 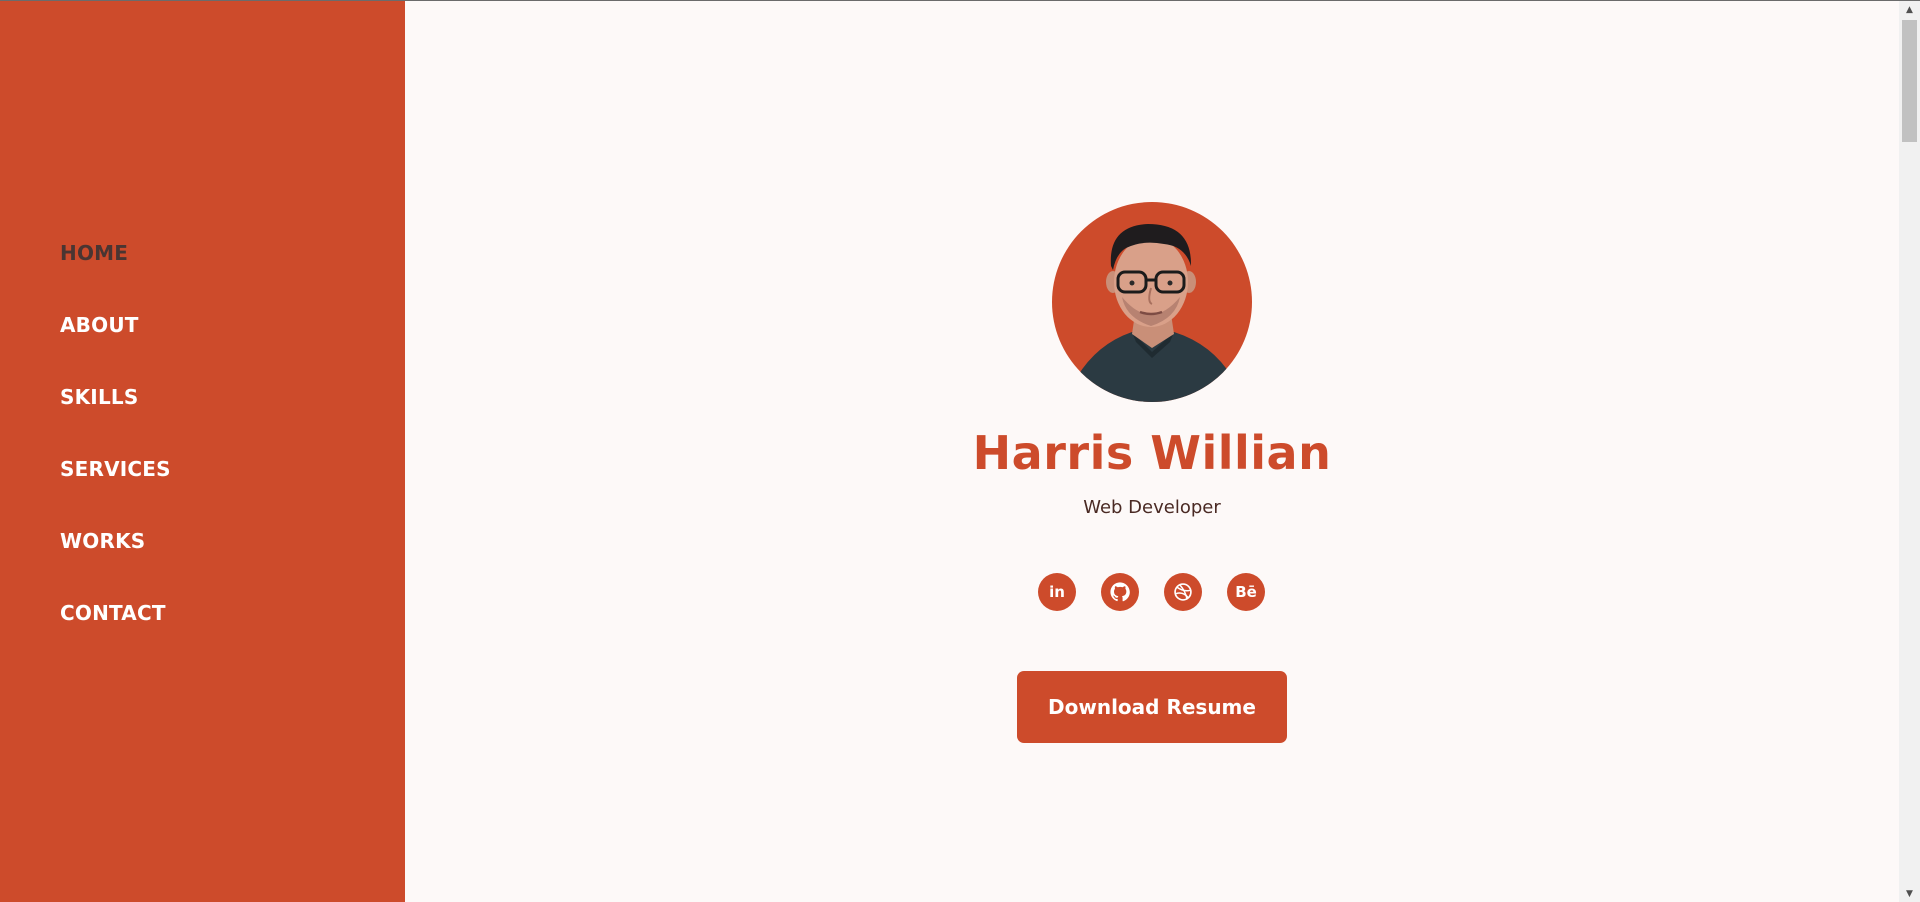 I want to click on scroll-up-arrow-icon: ▲, so click(x=1909, y=9).